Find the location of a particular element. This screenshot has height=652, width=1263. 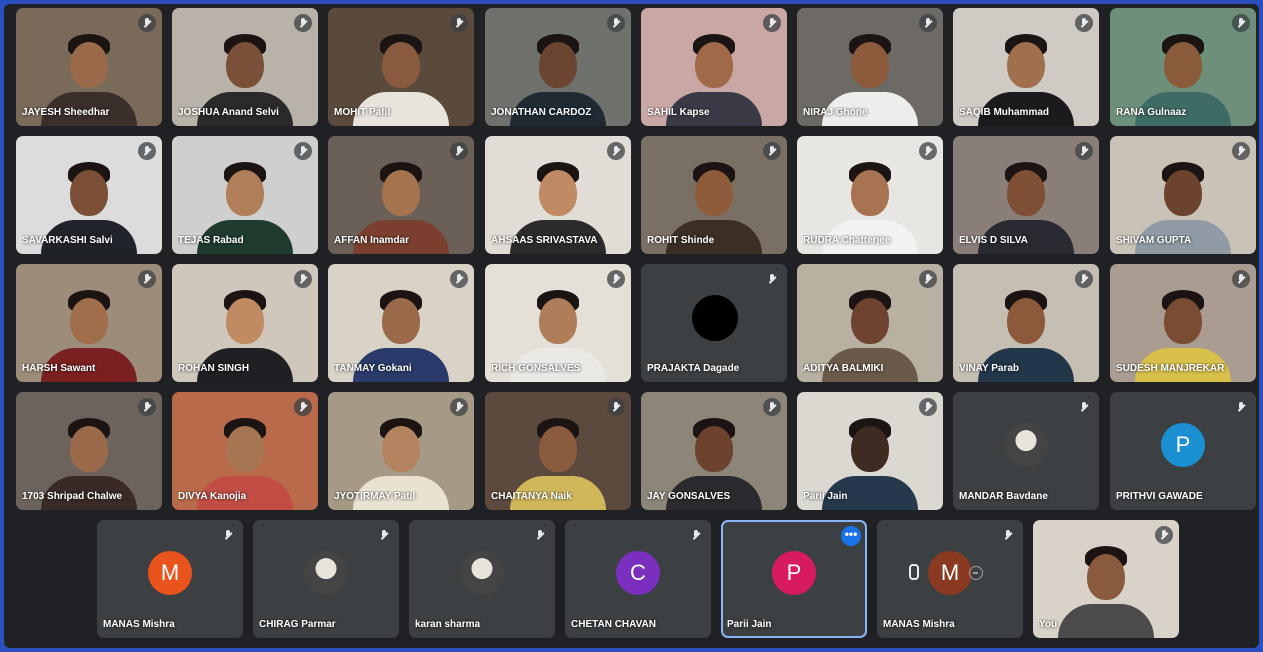

participant-name: CHETAN CHAVAN is located at coordinates (613, 624).